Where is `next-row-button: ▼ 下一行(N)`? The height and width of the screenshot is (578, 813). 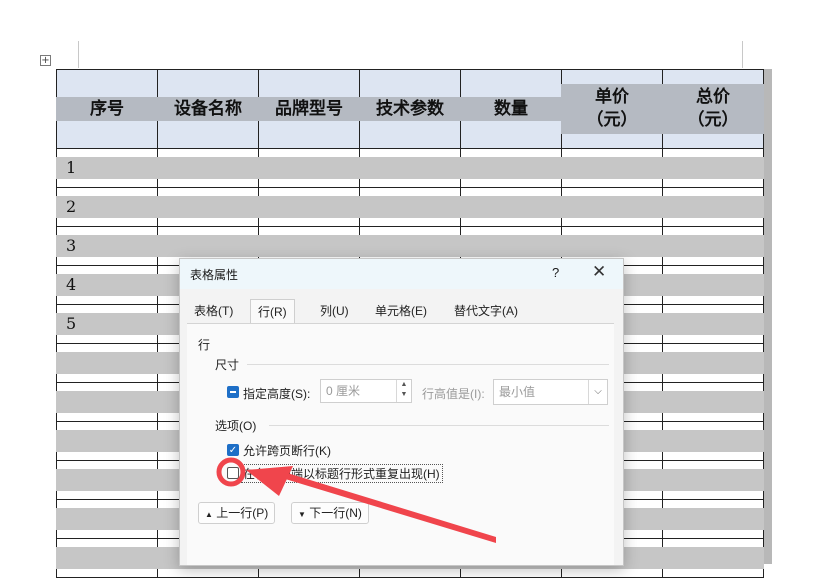
next-row-button: ▼ 下一行(N) is located at coordinates (330, 513).